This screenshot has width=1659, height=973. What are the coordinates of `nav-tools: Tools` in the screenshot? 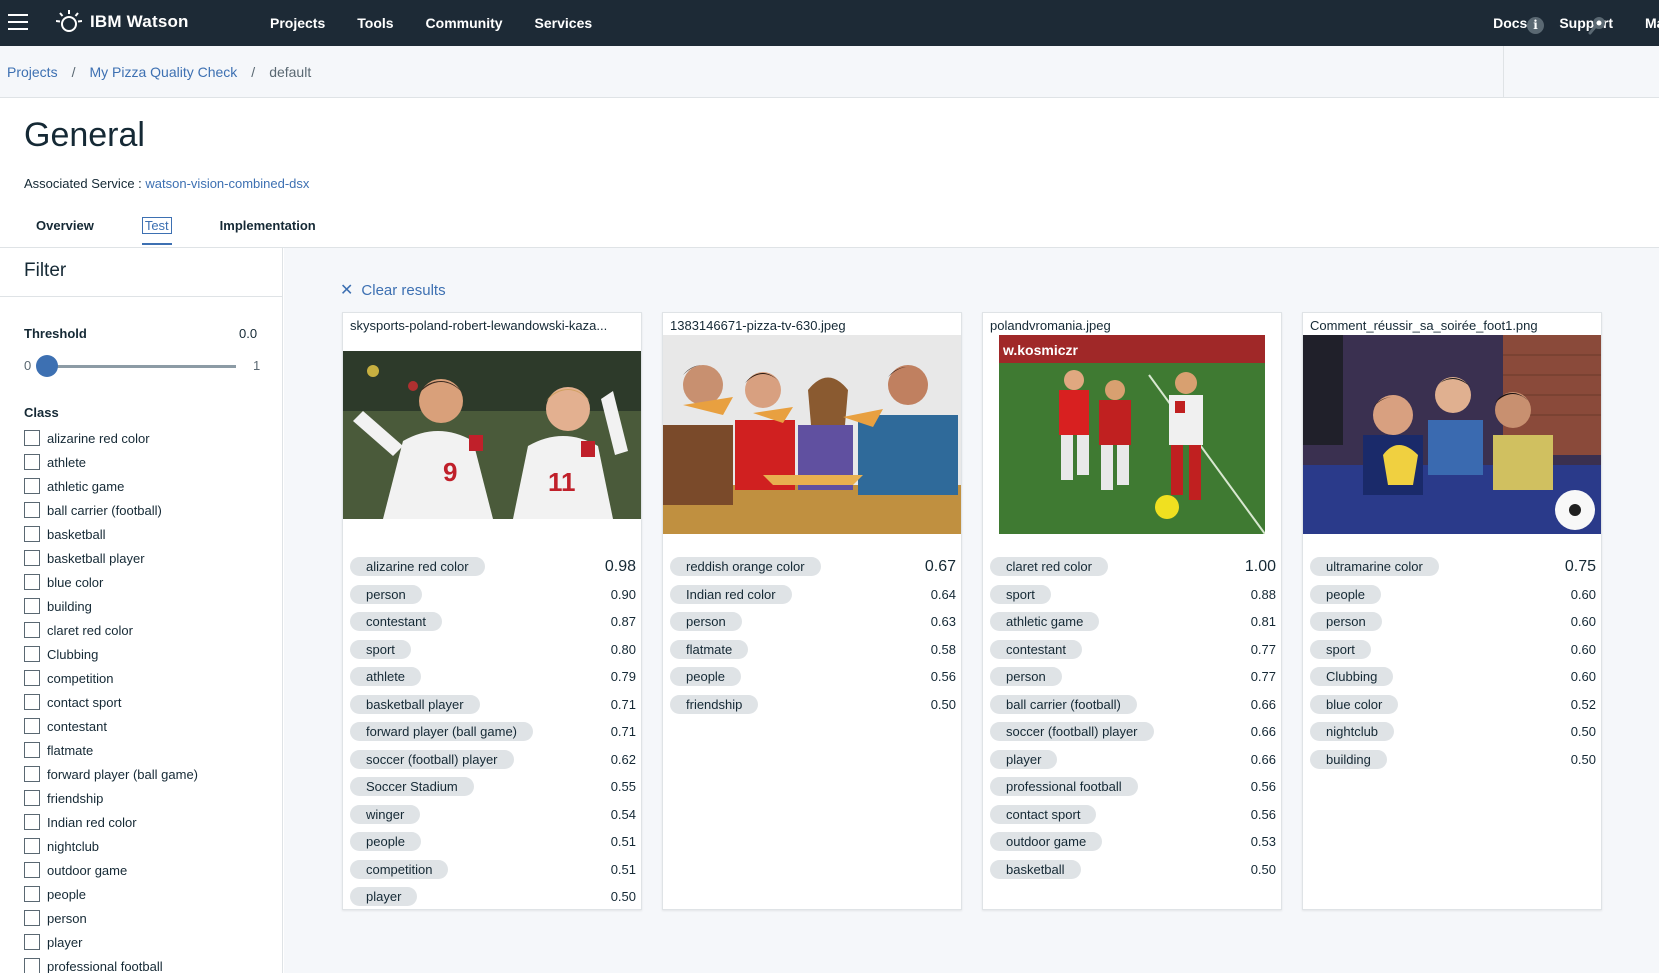 It's located at (375, 23).